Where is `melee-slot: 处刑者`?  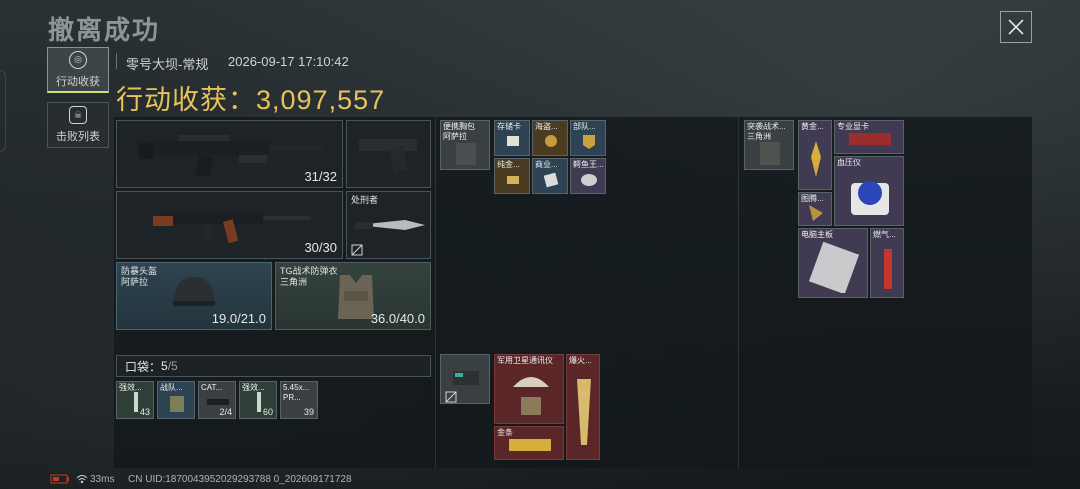
melee-slot: 处刑者 is located at coordinates (388, 225).